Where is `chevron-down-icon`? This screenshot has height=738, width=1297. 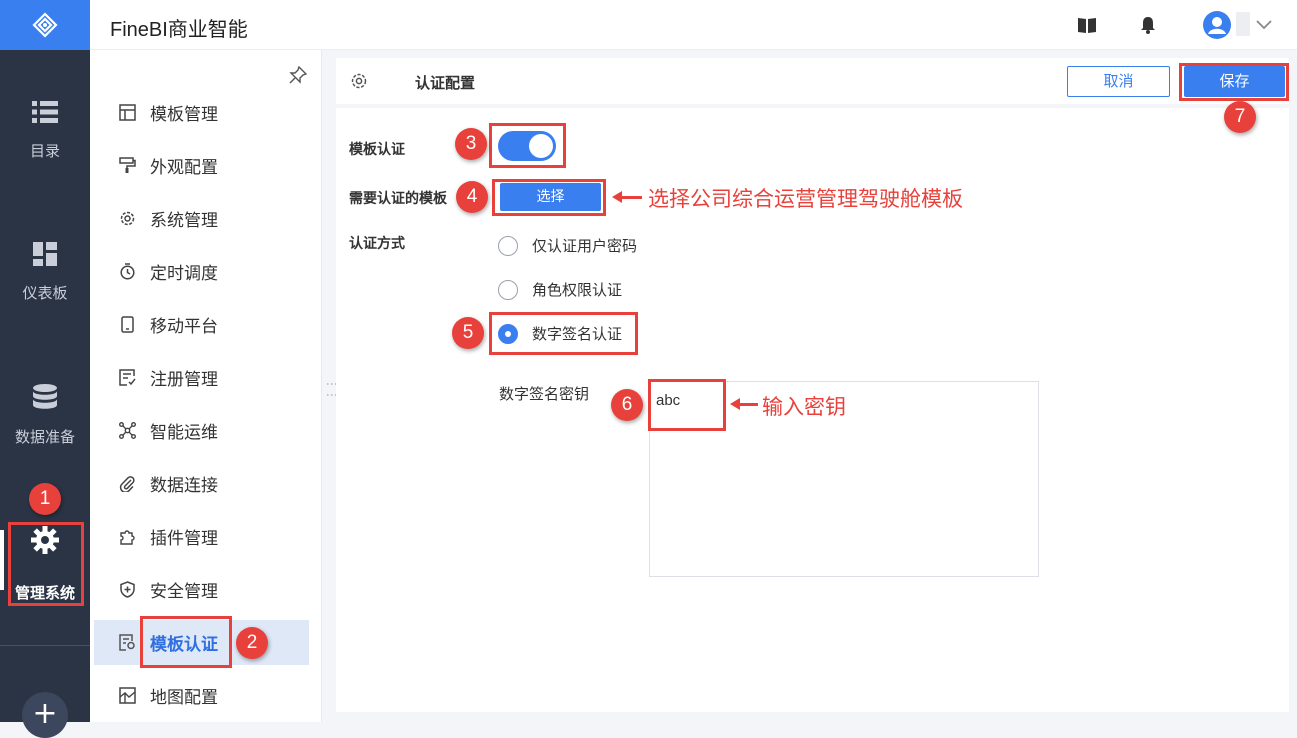
chevron-down-icon is located at coordinates (1264, 25).